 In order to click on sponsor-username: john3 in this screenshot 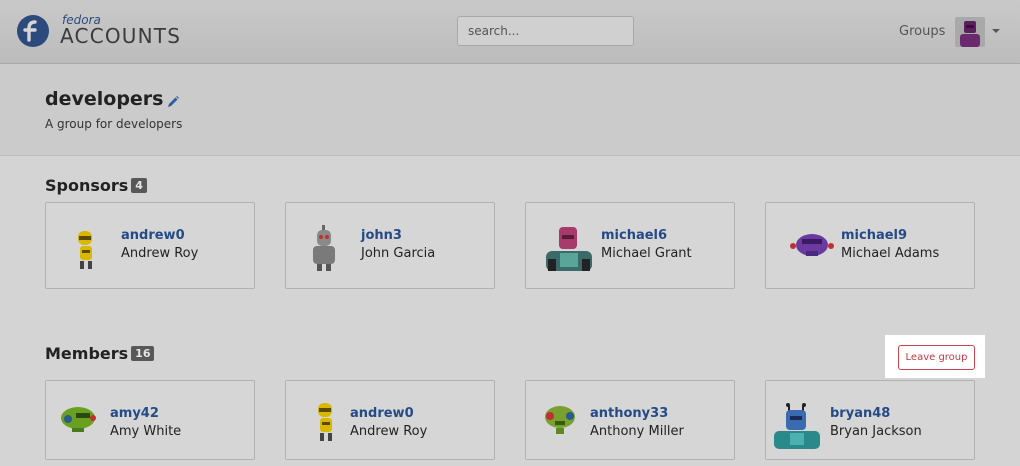, I will do `click(381, 235)`.